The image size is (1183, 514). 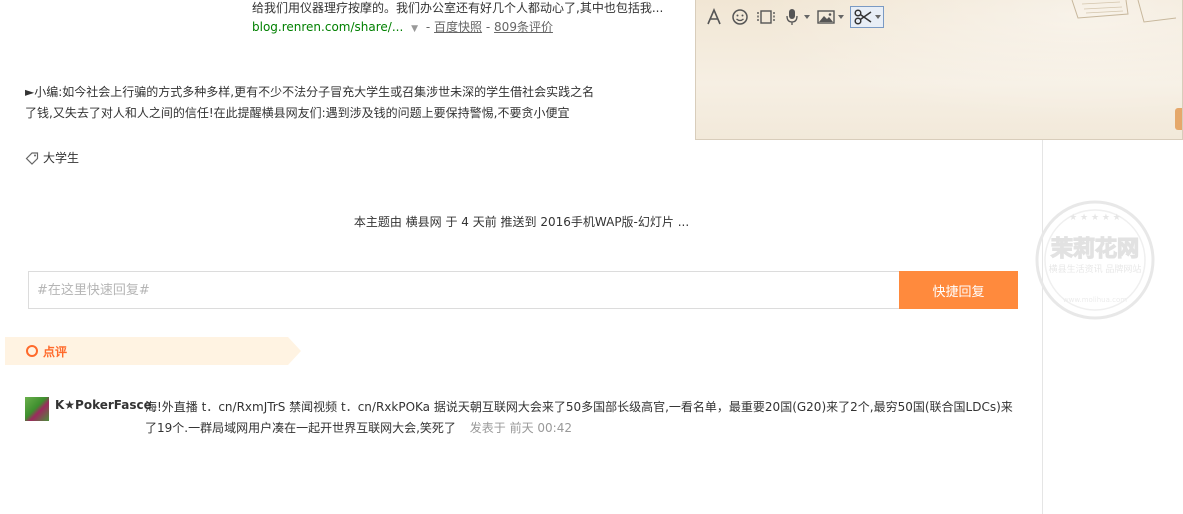 What do you see at coordinates (1095, 249) in the screenshot?
I see `watermark-title: 茉莉花网` at bounding box center [1095, 249].